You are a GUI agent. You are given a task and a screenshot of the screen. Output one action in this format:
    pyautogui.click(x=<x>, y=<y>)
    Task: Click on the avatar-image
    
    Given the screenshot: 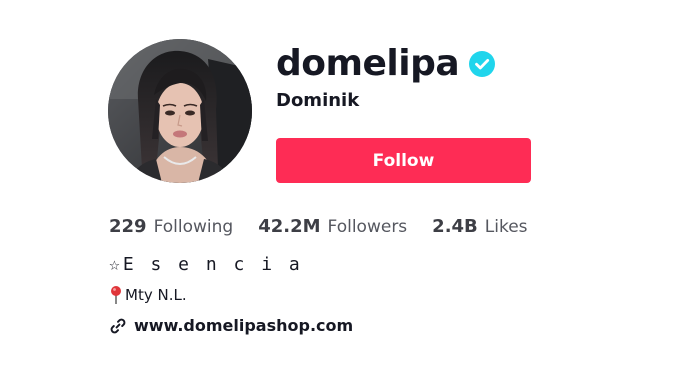 What is the action you would take?
    pyautogui.click(x=180, y=111)
    